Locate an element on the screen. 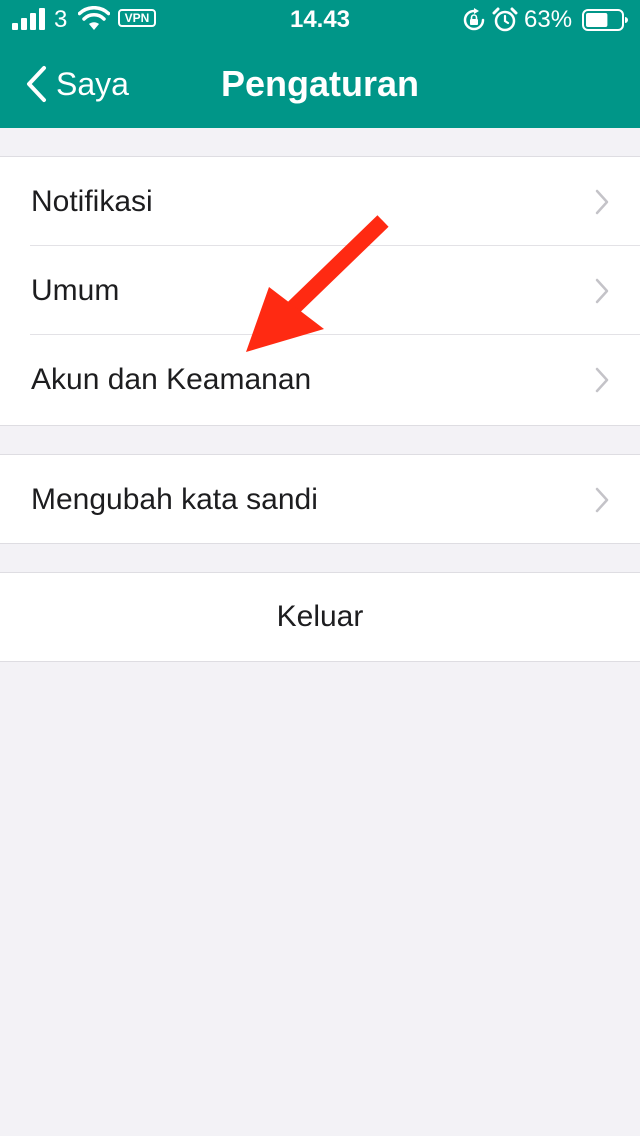  alarm-icon is located at coordinates (505, 19).